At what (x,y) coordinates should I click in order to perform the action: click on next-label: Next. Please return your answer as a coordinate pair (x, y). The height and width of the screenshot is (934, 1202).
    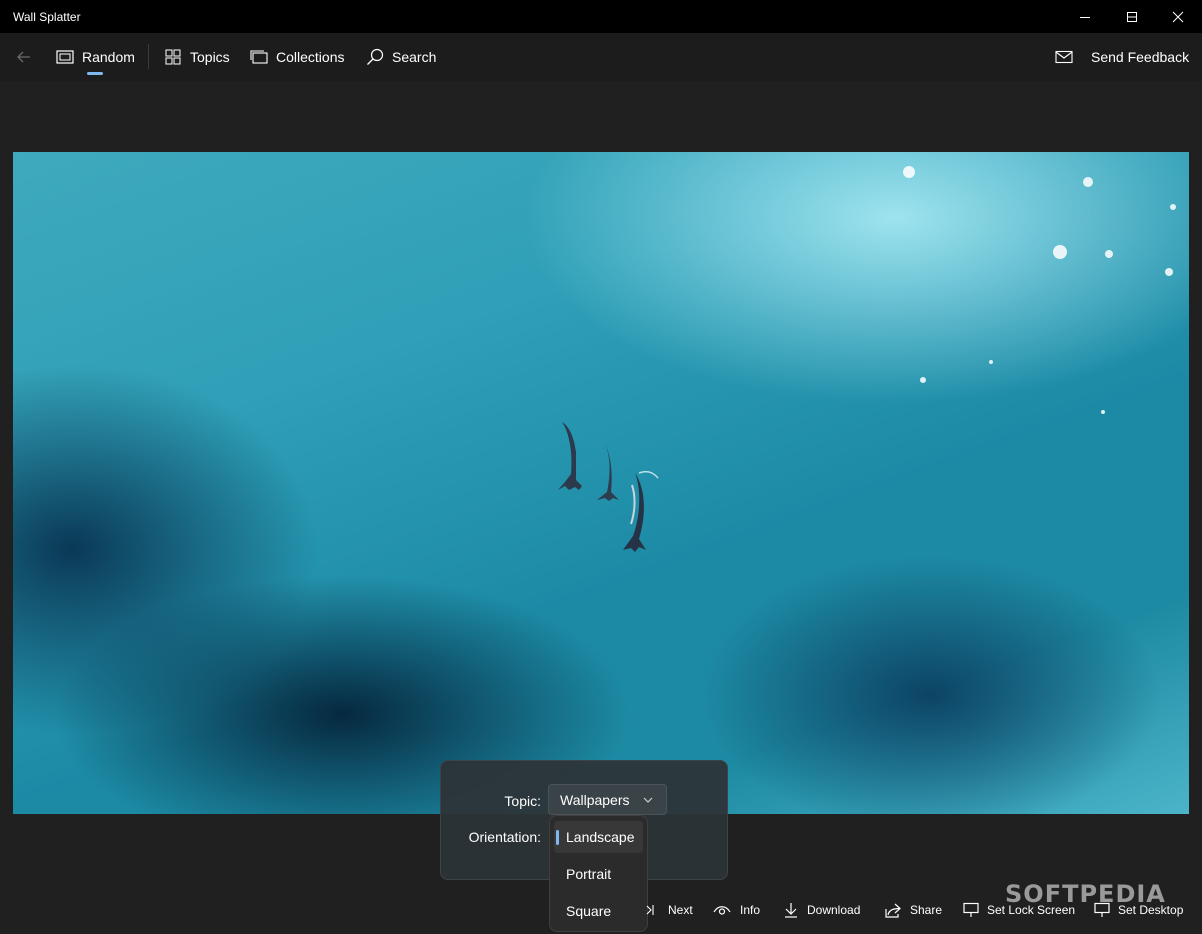
    Looking at the image, I should click on (680, 910).